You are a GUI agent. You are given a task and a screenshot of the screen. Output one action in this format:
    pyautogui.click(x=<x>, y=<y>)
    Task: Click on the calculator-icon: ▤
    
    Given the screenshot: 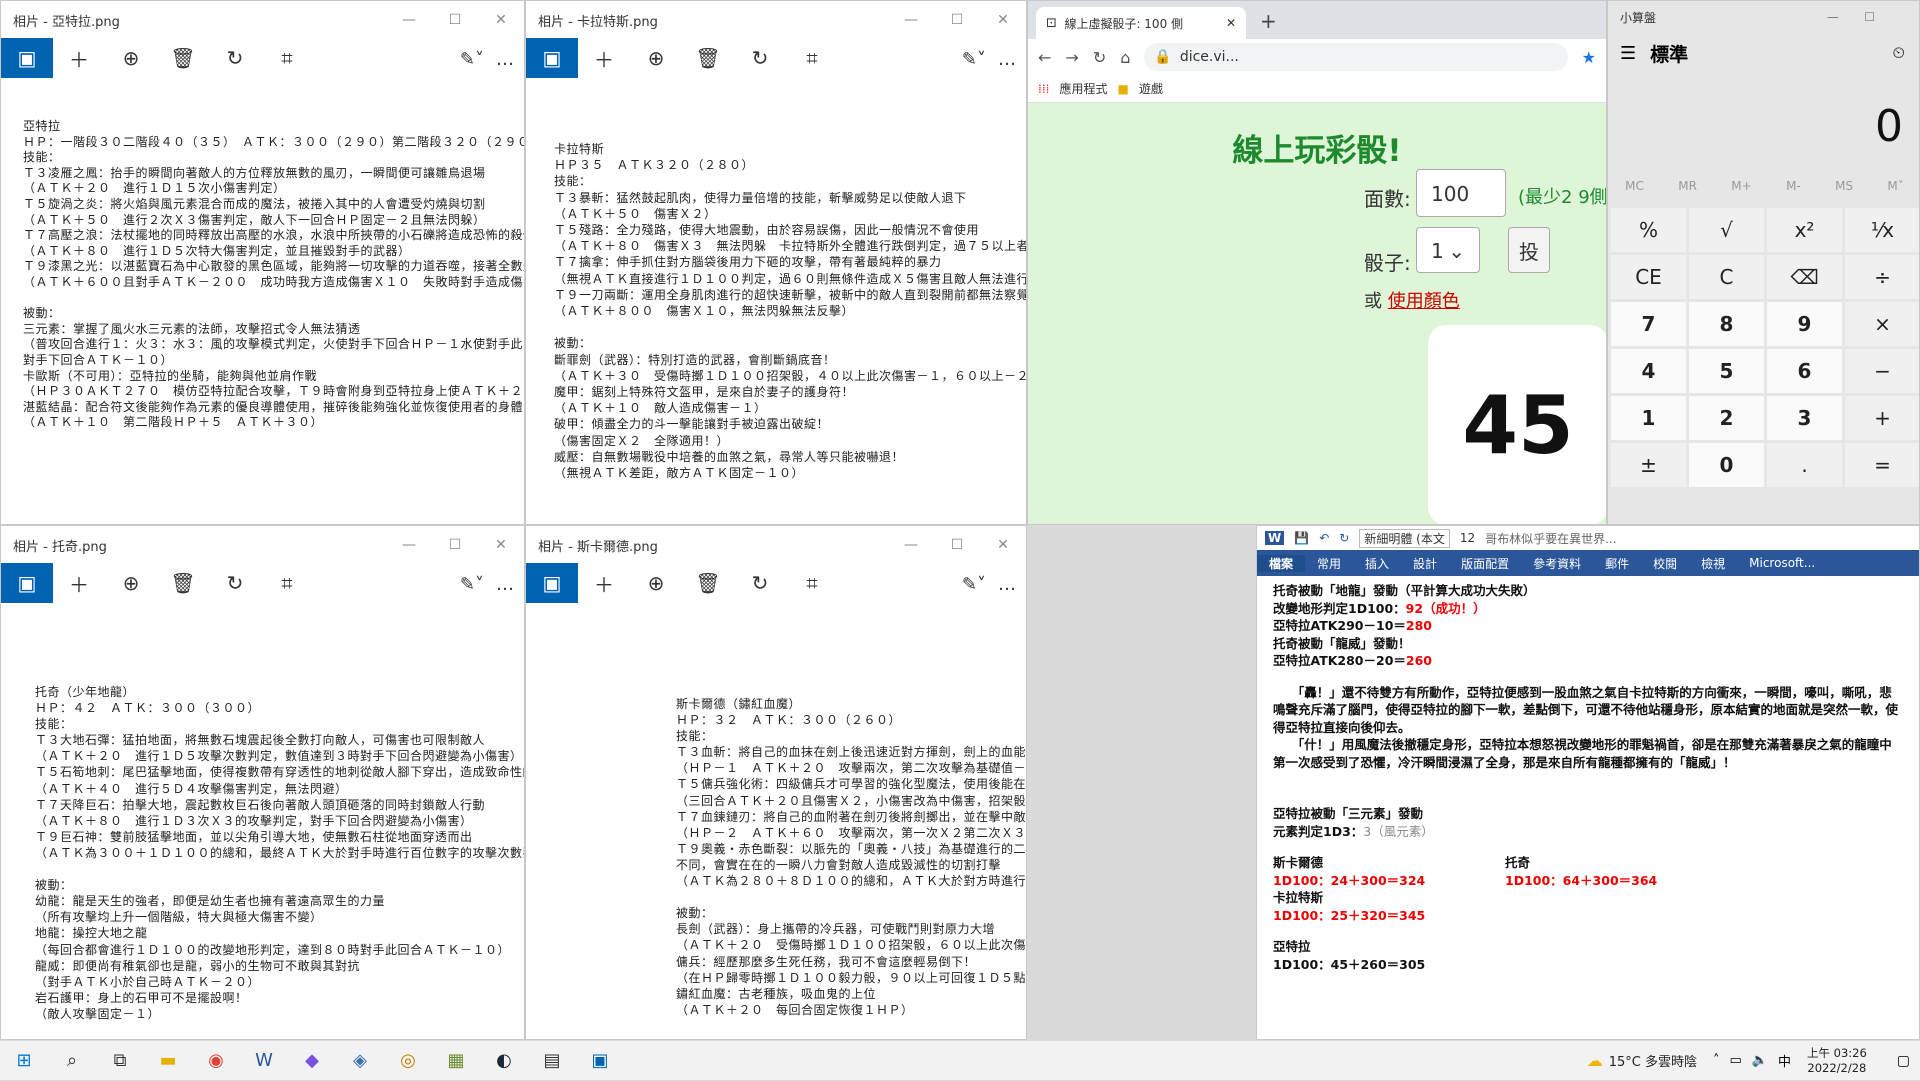 What is the action you would take?
    pyautogui.click(x=552, y=1061)
    